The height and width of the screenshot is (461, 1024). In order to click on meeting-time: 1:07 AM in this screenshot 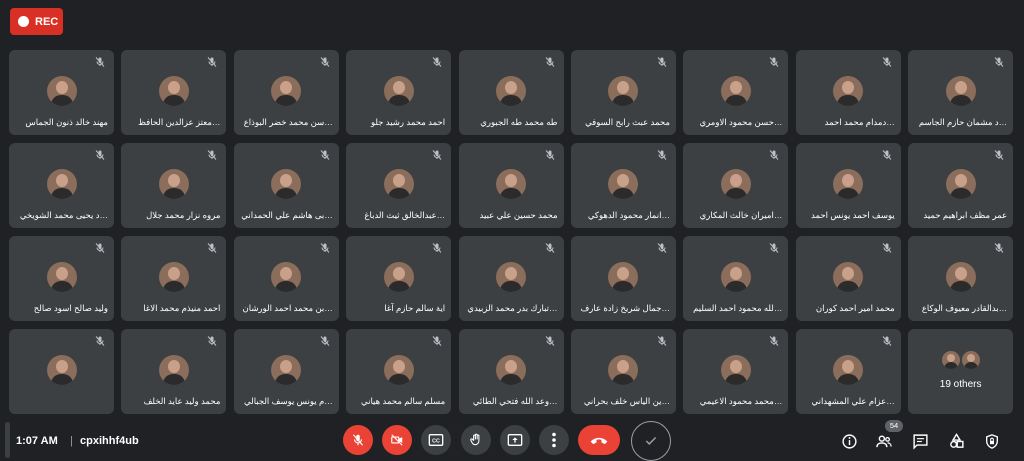, I will do `click(37, 441)`.